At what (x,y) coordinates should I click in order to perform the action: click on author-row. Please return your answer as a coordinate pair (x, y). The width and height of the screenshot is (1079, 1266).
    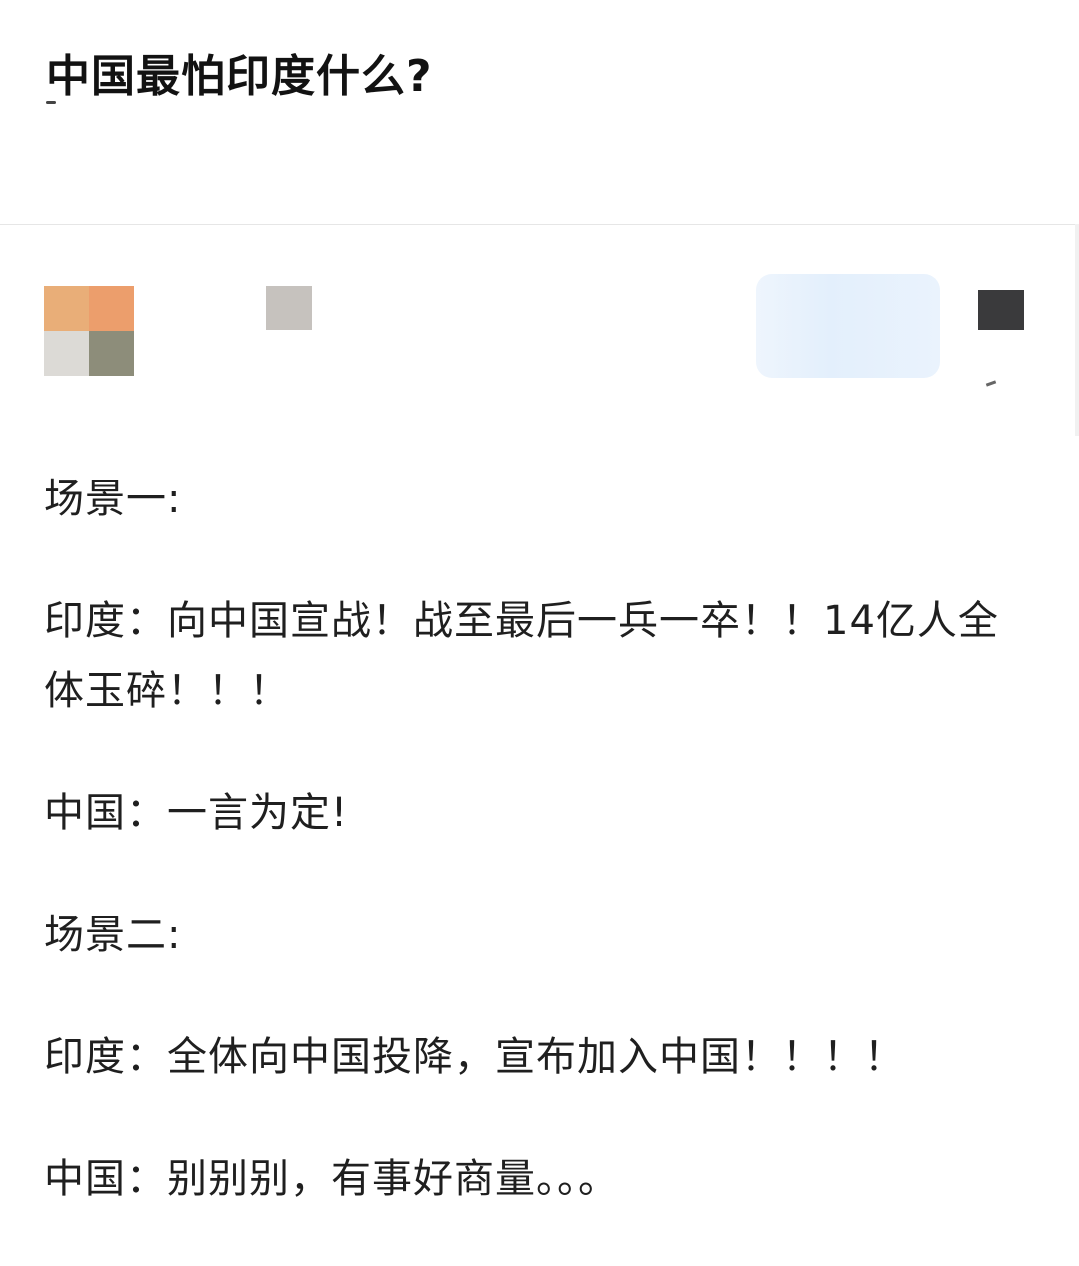
    Looking at the image, I should click on (539, 335).